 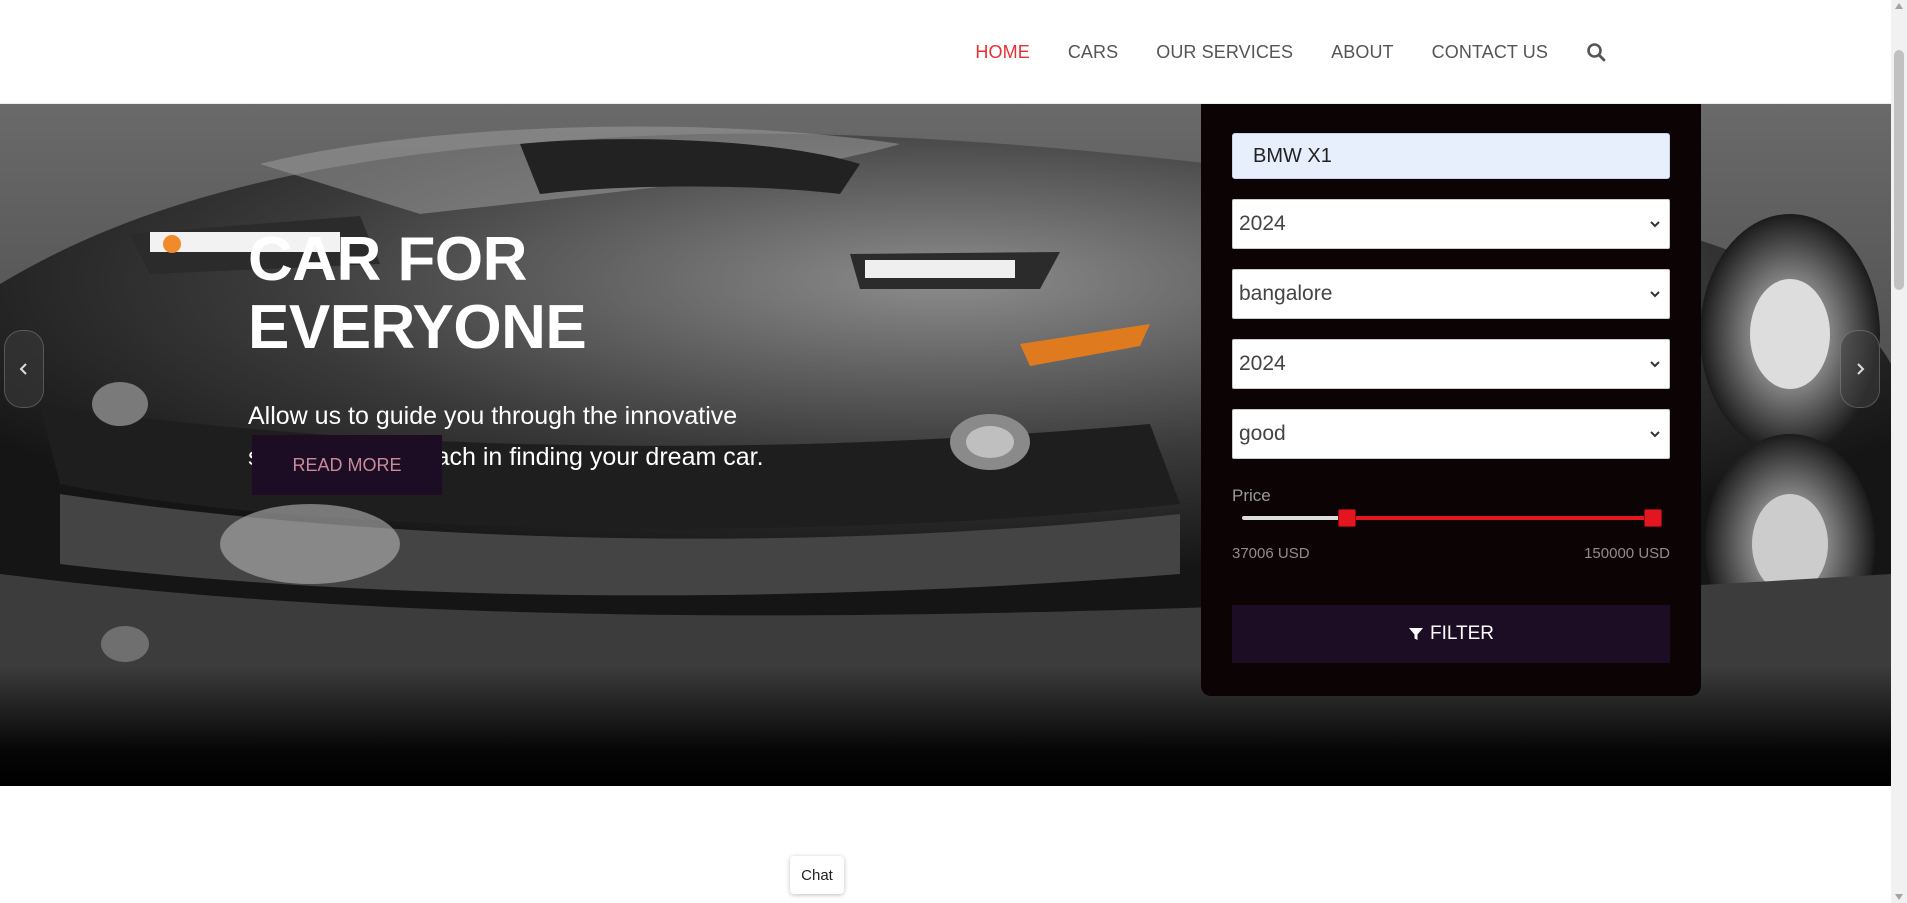 What do you see at coordinates (1251, 495) in the screenshot?
I see `price-label: Price` at bounding box center [1251, 495].